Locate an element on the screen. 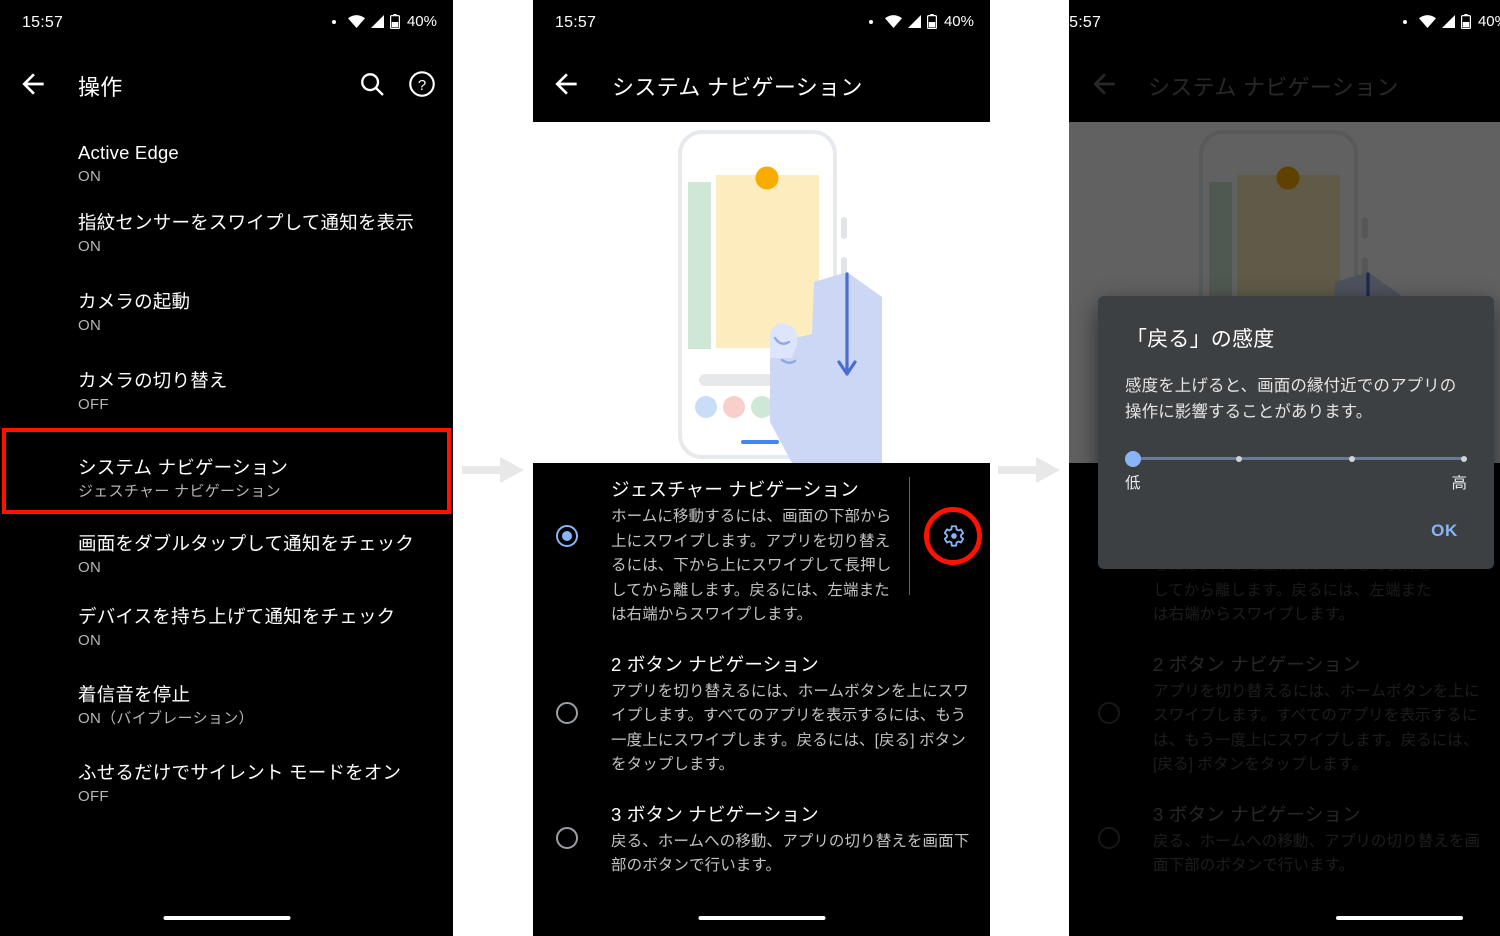 The width and height of the screenshot is (1500, 936). nav-option-title: ジェスチャー ナビゲーション is located at coordinates (735, 489).